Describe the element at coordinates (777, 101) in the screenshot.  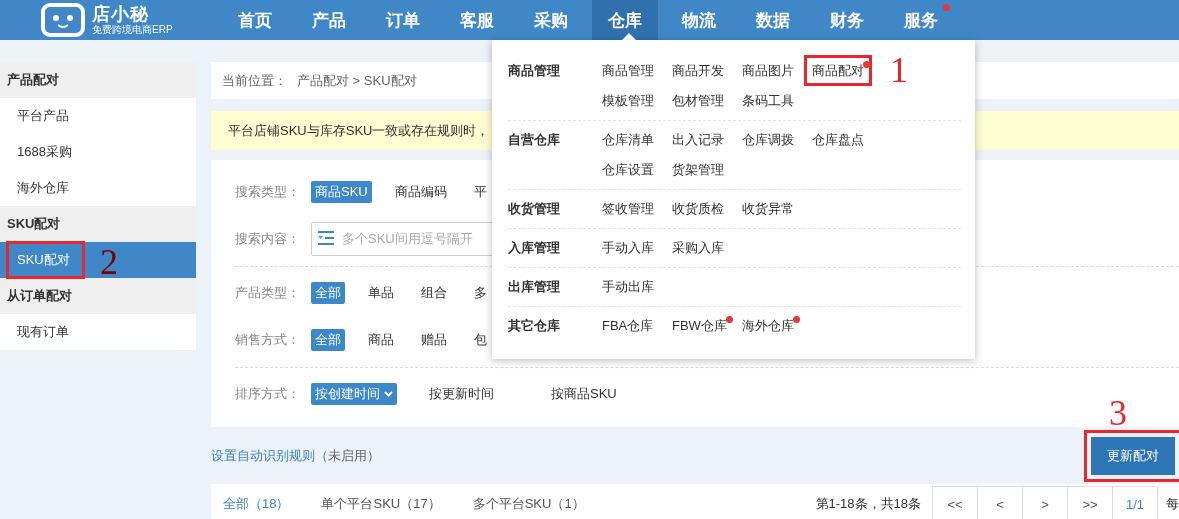
I see `menu-item: 条码工具` at that location.